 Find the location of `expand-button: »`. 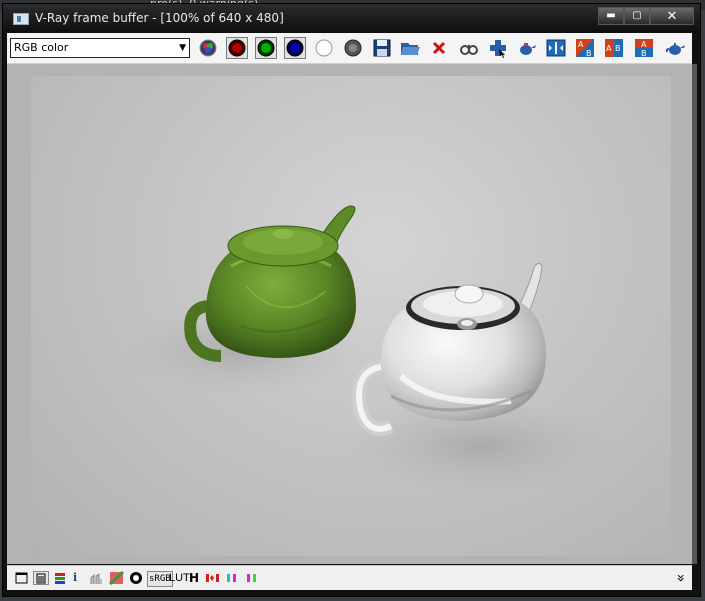

expand-button: » is located at coordinates (680, 578).